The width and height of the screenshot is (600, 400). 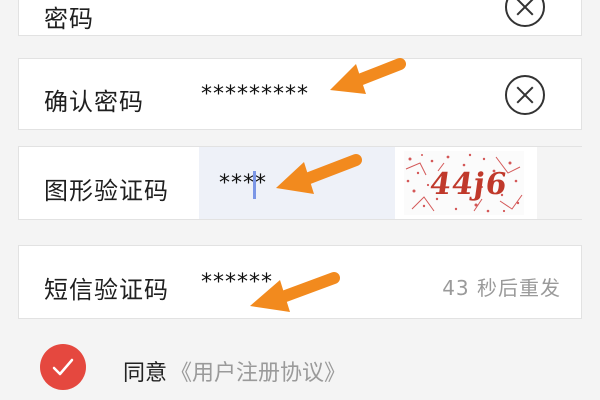 What do you see at coordinates (560, 183) in the screenshot?
I see `captcha-side-area` at bounding box center [560, 183].